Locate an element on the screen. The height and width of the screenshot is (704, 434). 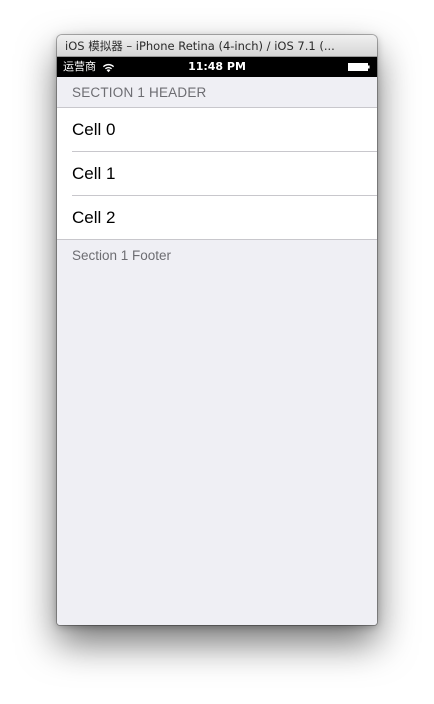
battery-full-icon is located at coordinates (359, 67).